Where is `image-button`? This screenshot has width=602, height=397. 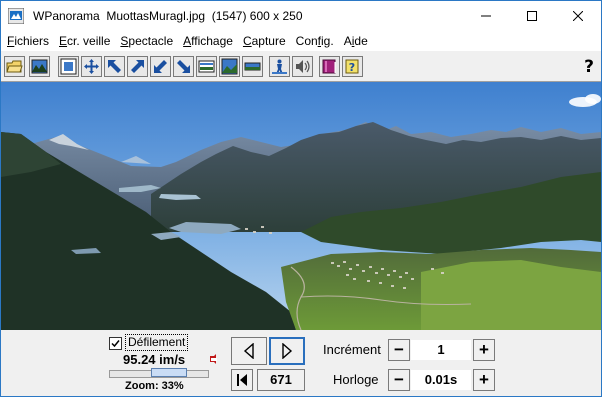
image-button is located at coordinates (39, 66).